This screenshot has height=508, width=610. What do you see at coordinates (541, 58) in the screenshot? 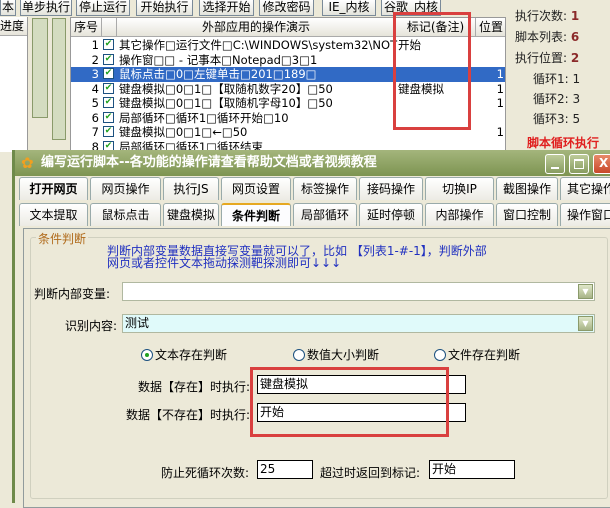
I see `exec-position-label: 执行位置:` at bounding box center [541, 58].